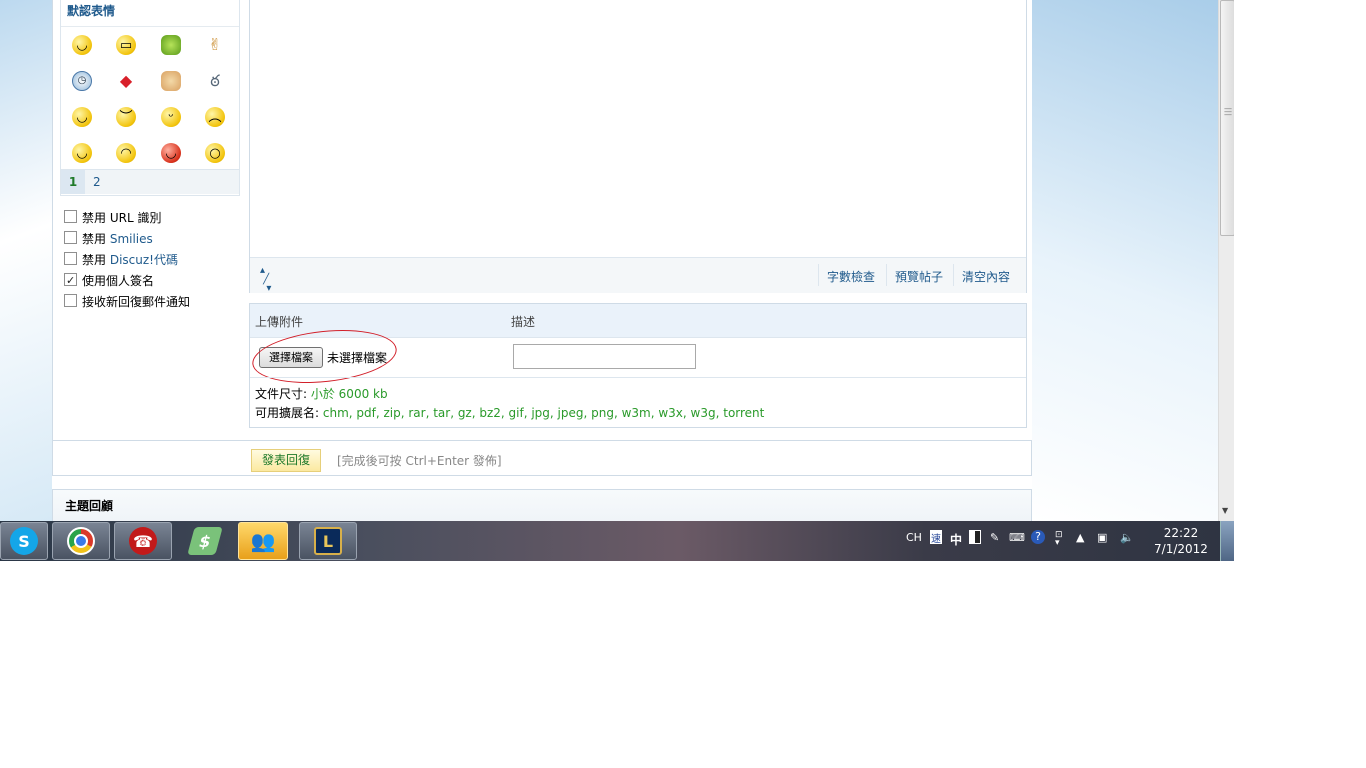 Image resolution: width=1366 pixels, height=768 pixels. Describe the element at coordinates (215, 45) in the screenshot. I see `victory-hand-icon: ✌` at that location.